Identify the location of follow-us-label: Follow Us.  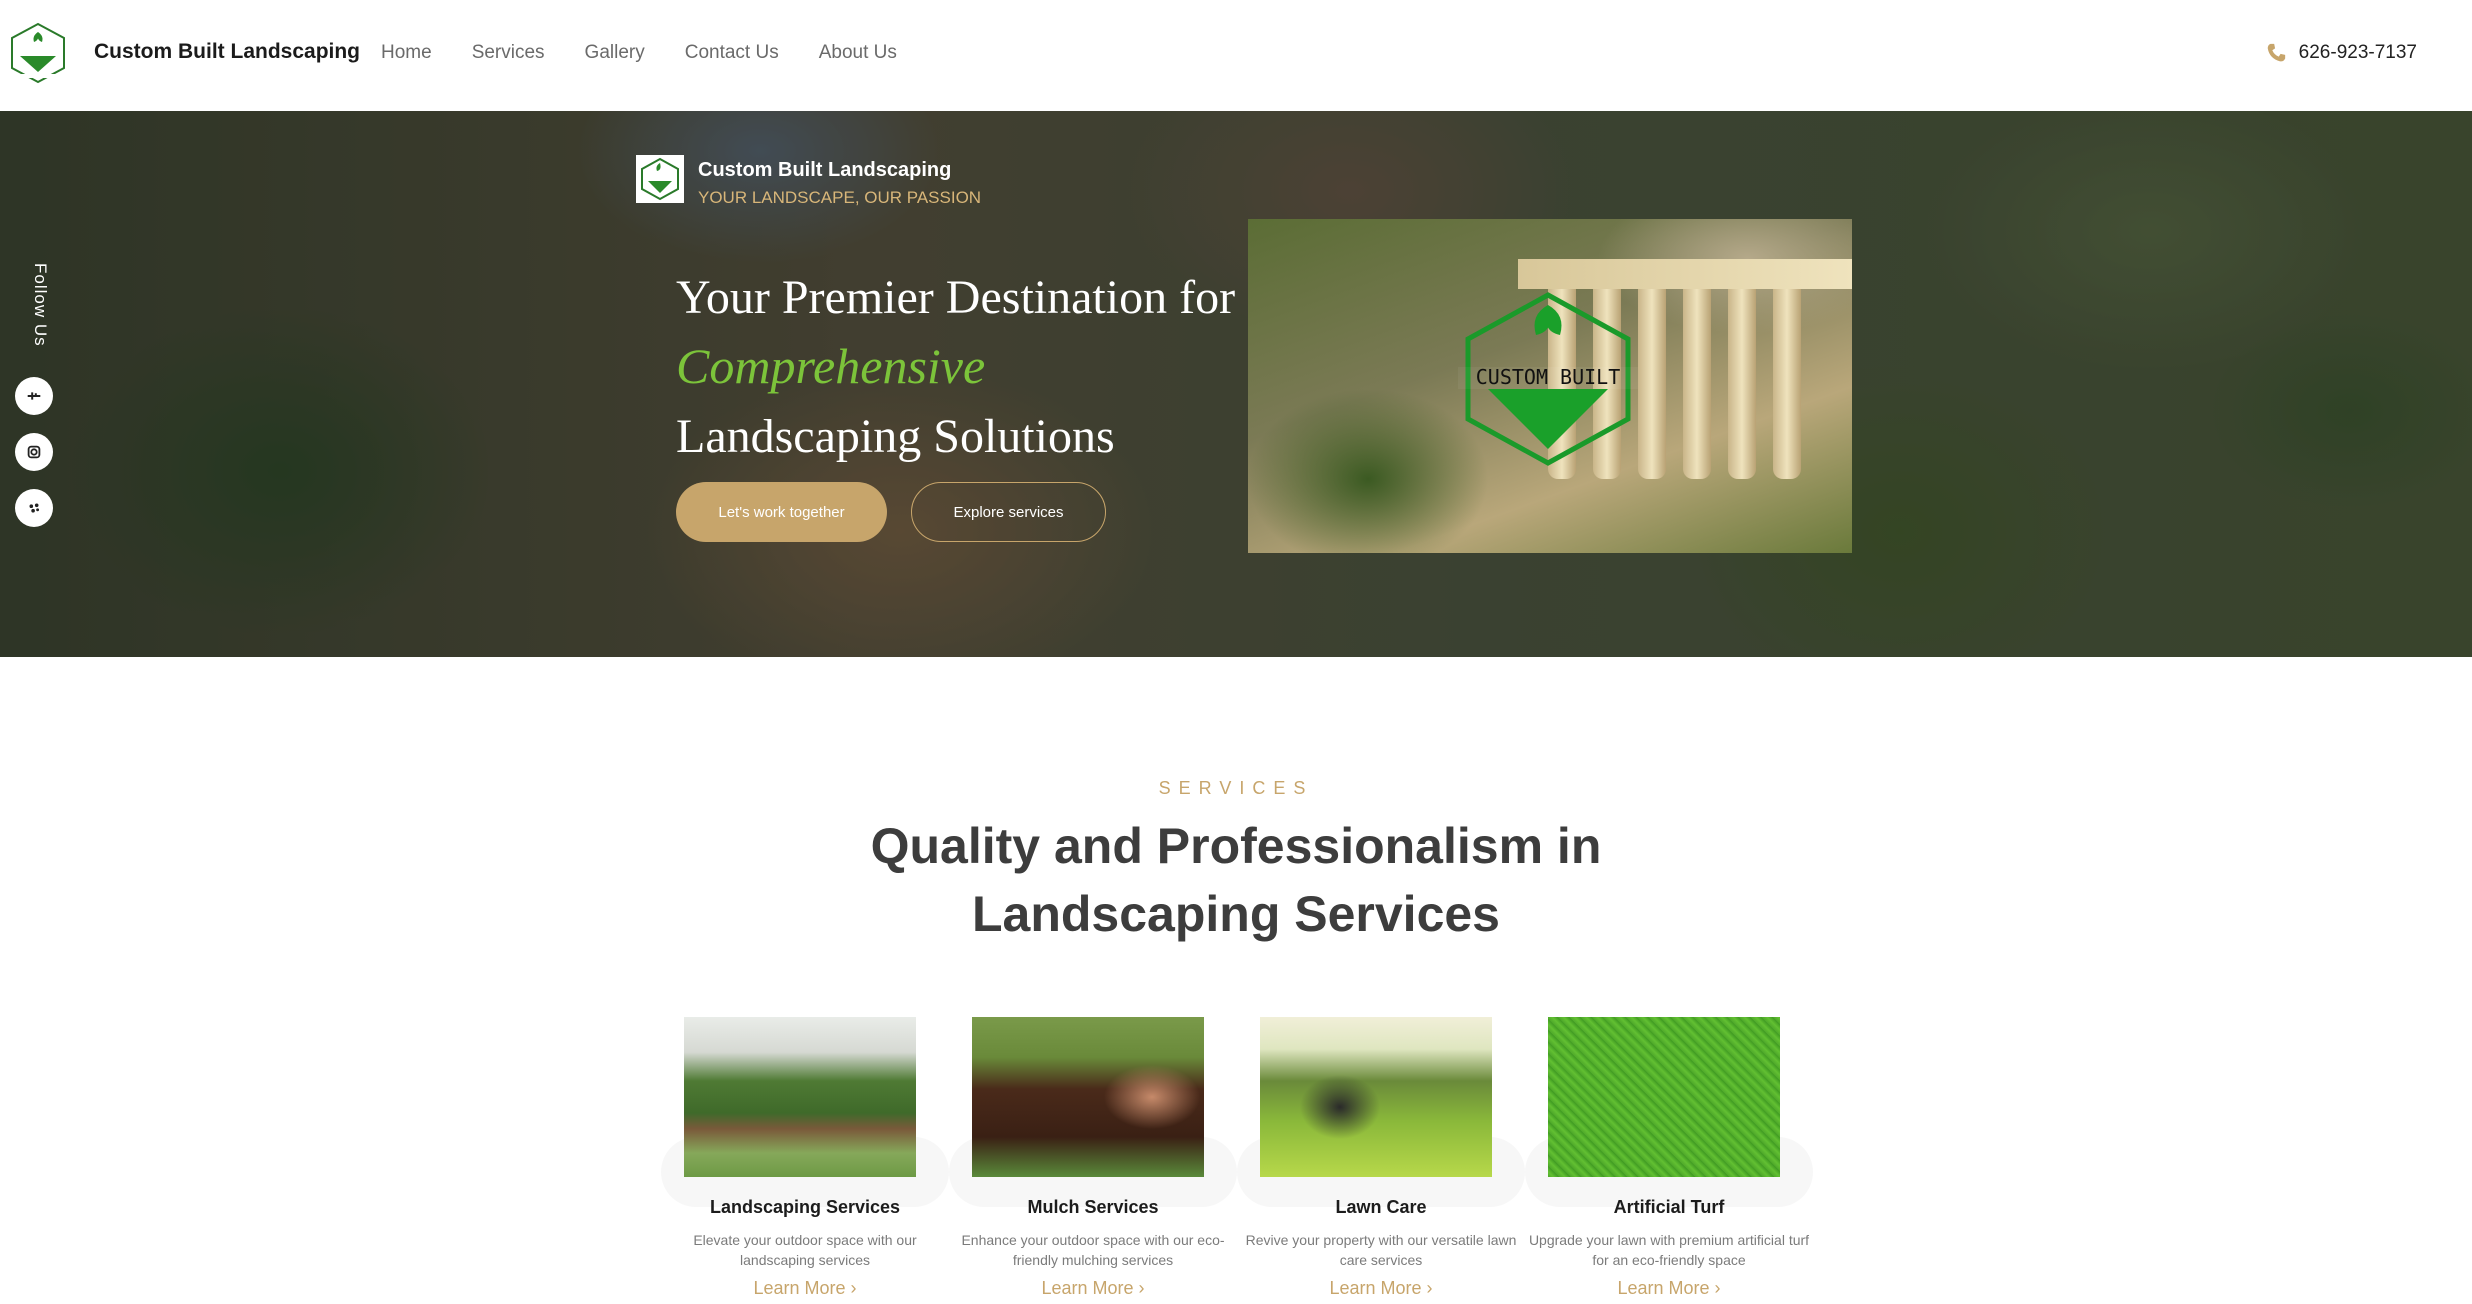
(40, 305).